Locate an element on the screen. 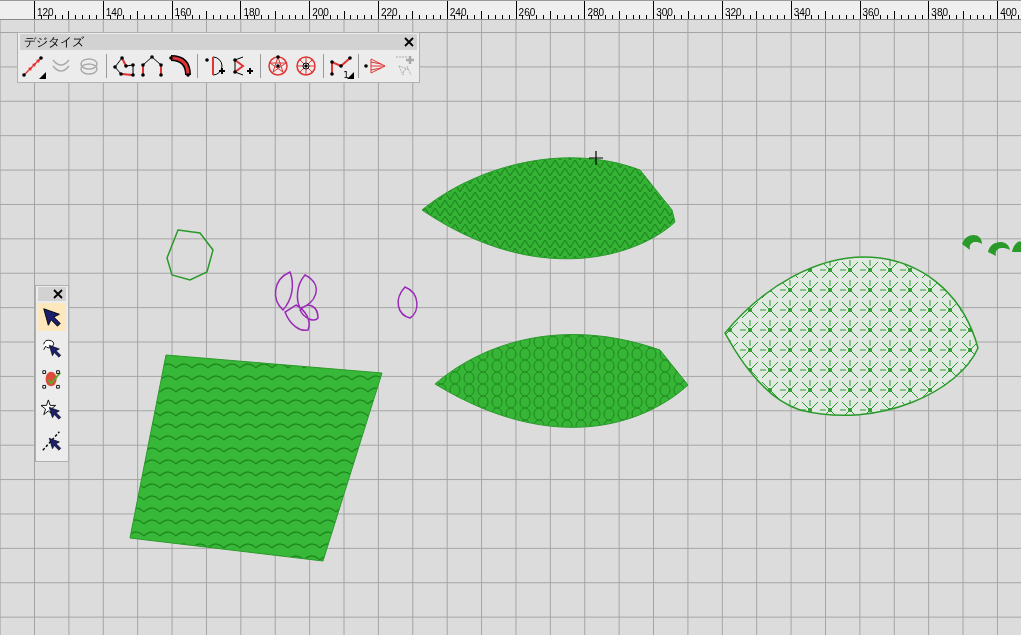  ruler-label: 120 is located at coordinates (45, 12).